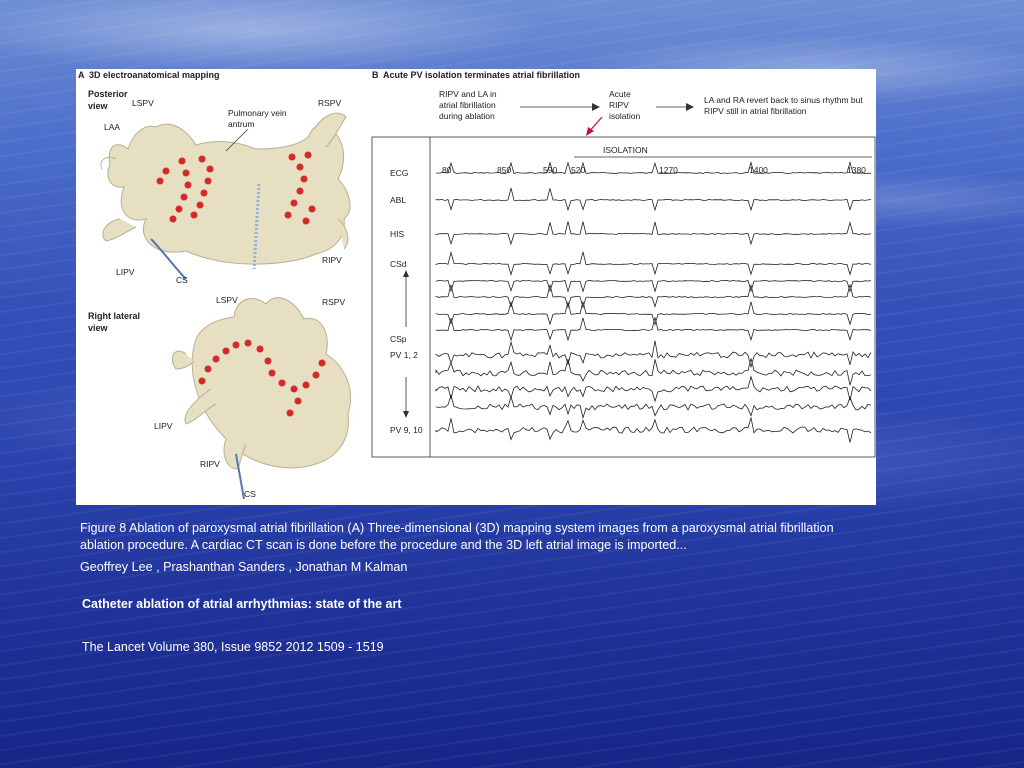  Describe the element at coordinates (467, 105) in the screenshot. I see `note-1-2: atrial fibrillation` at that location.